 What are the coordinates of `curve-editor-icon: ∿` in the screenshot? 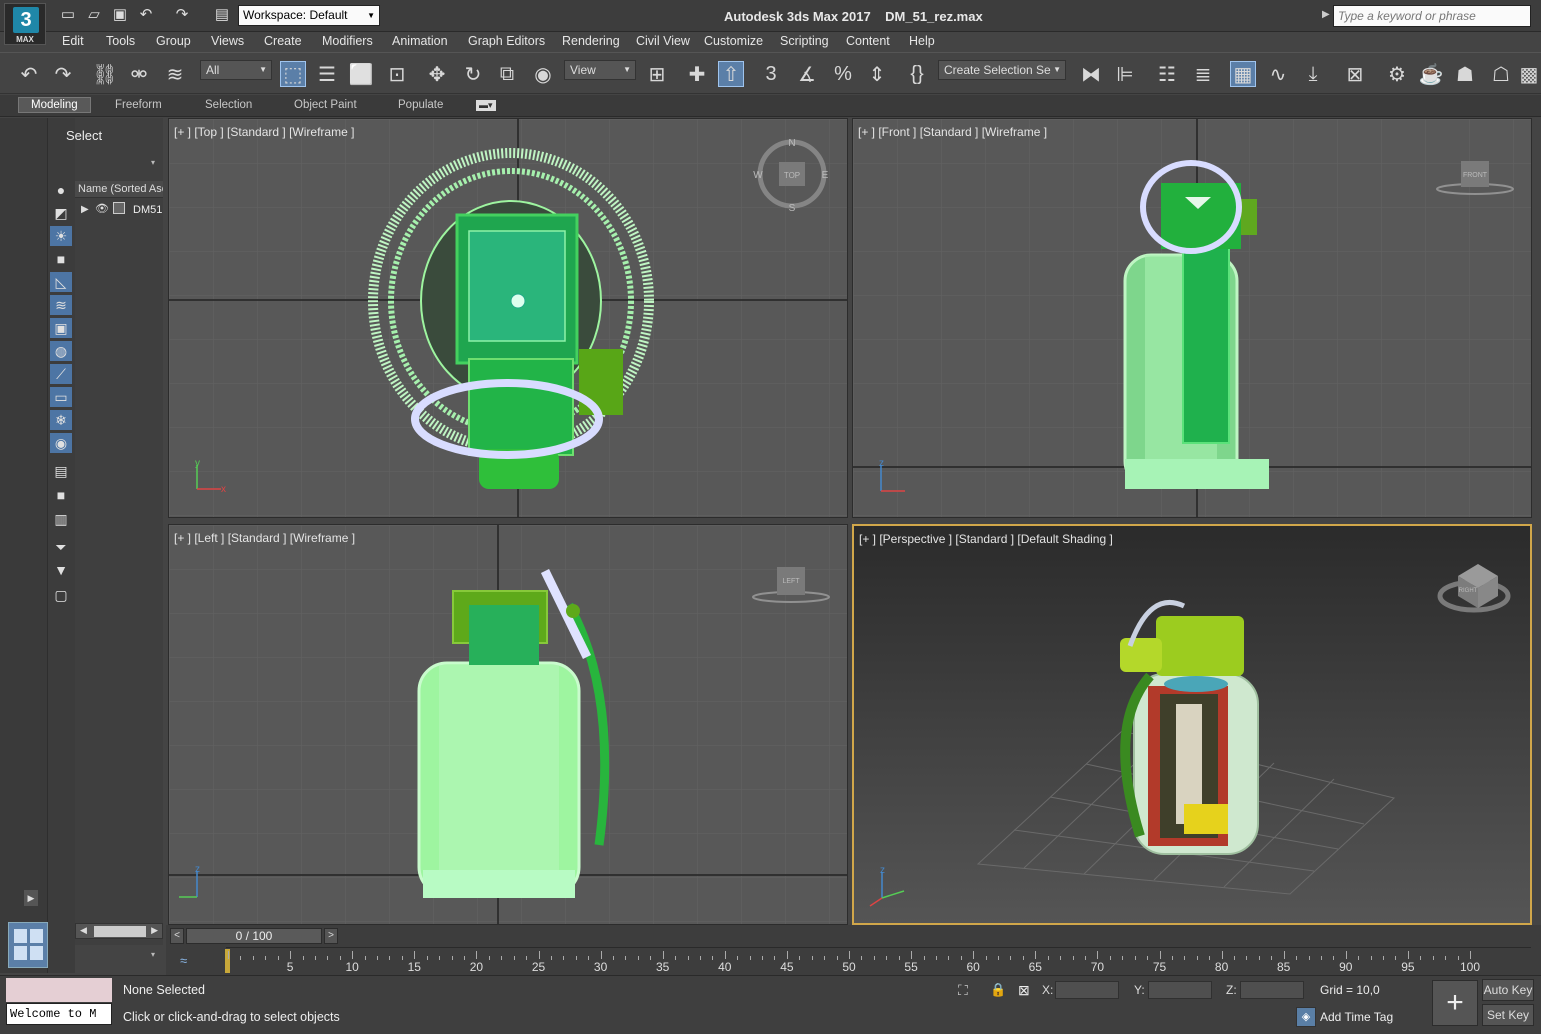 It's located at (1278, 74).